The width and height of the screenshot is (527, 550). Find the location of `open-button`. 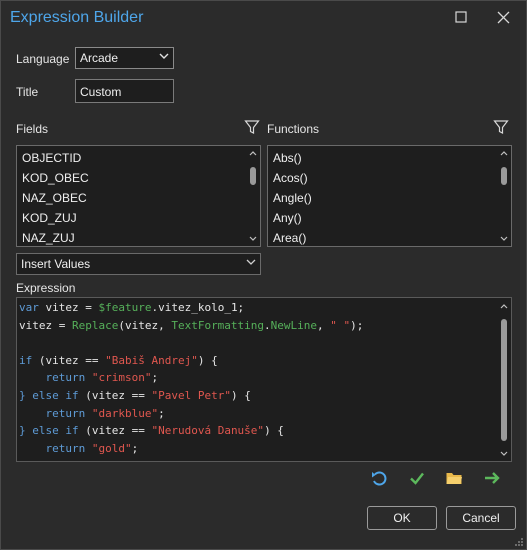

open-button is located at coordinates (454, 478).